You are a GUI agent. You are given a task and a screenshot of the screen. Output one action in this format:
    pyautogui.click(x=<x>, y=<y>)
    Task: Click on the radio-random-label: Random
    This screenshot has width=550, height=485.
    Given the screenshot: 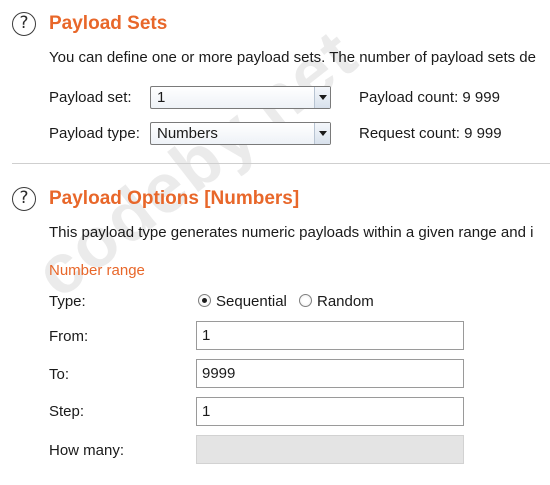 What is the action you would take?
    pyautogui.click(x=345, y=301)
    